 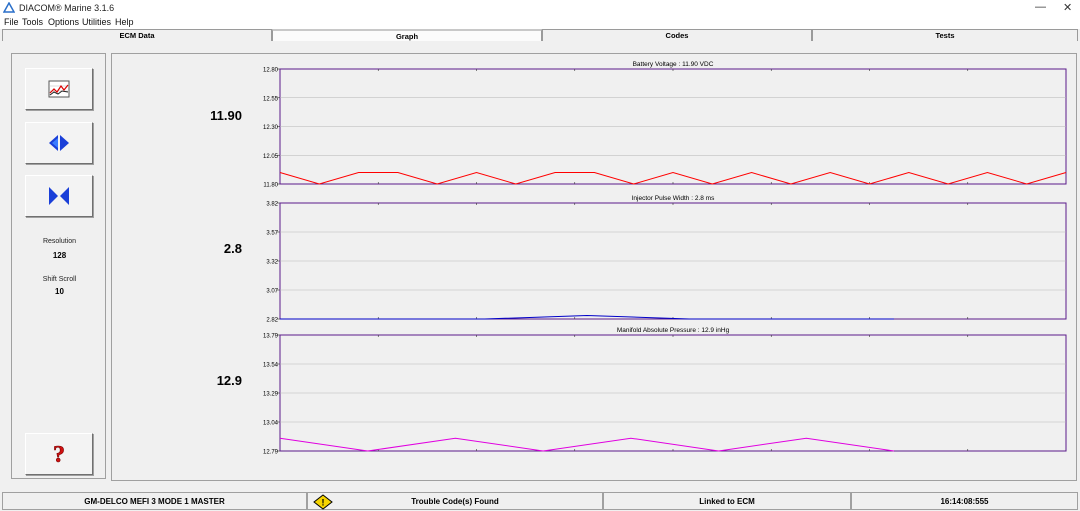 What do you see at coordinates (9, 7) in the screenshot?
I see `app-logo-icon` at bounding box center [9, 7].